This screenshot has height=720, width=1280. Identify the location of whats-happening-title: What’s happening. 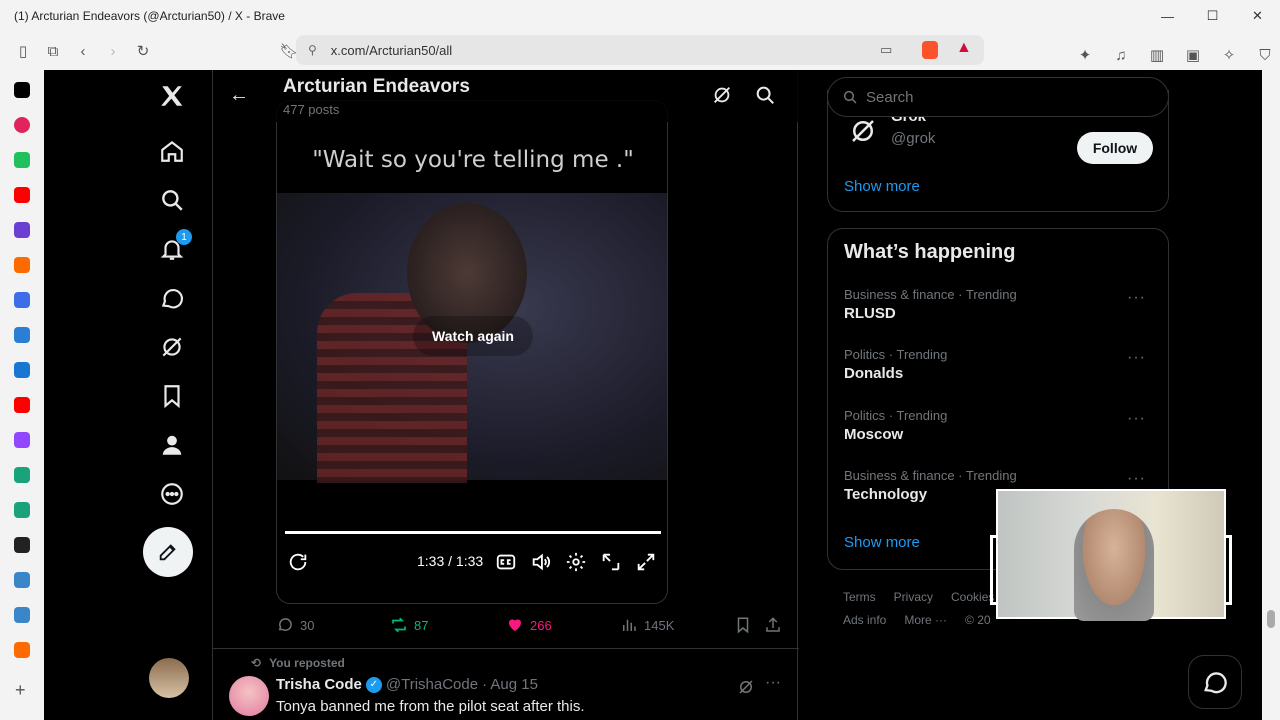
(930, 252).